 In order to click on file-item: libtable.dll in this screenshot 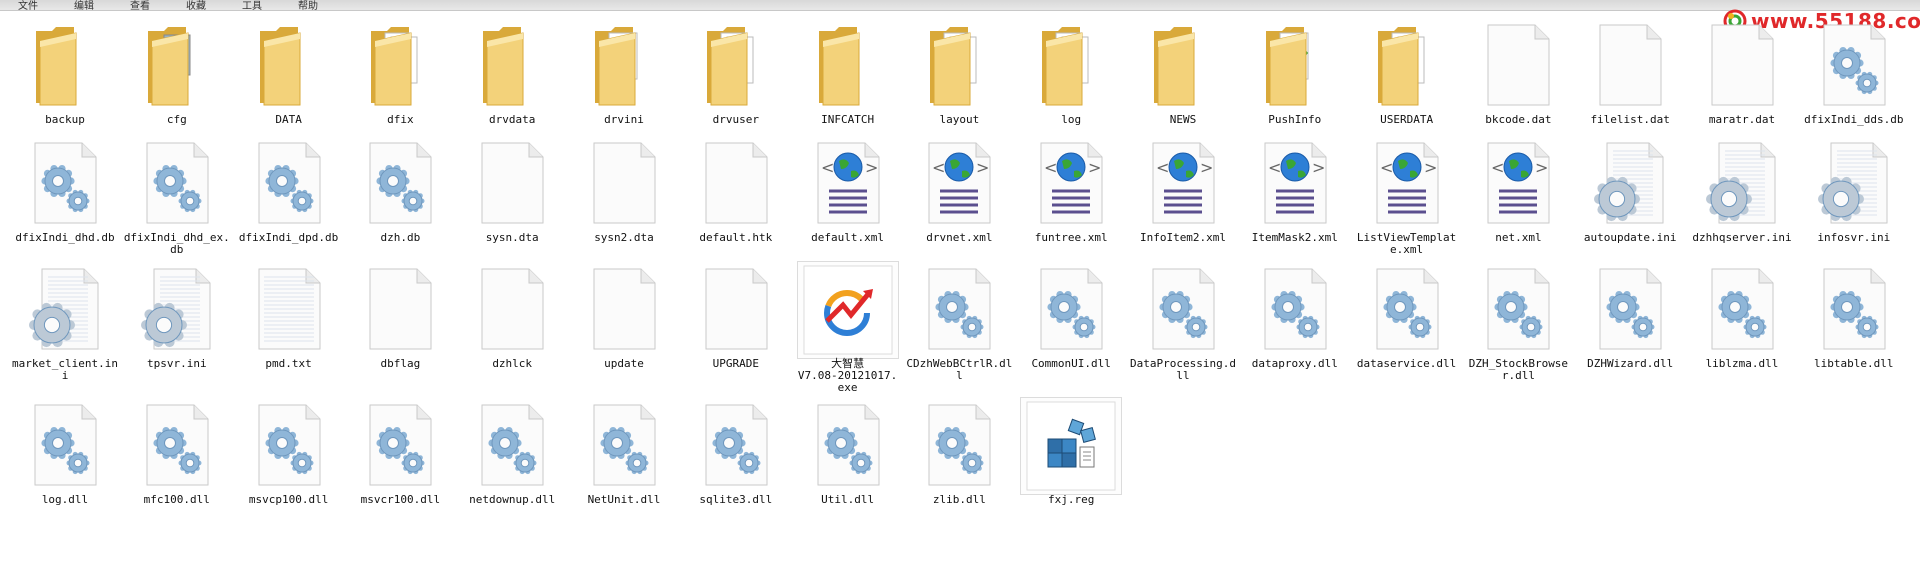, I will do `click(1854, 316)`.